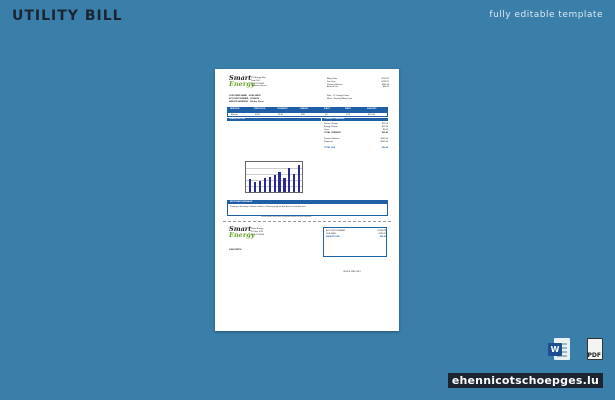 This screenshot has width=615, height=400. Describe the element at coordinates (274, 119) in the screenshot. I see `usage-history-heading: USAGE HISTORY` at that location.